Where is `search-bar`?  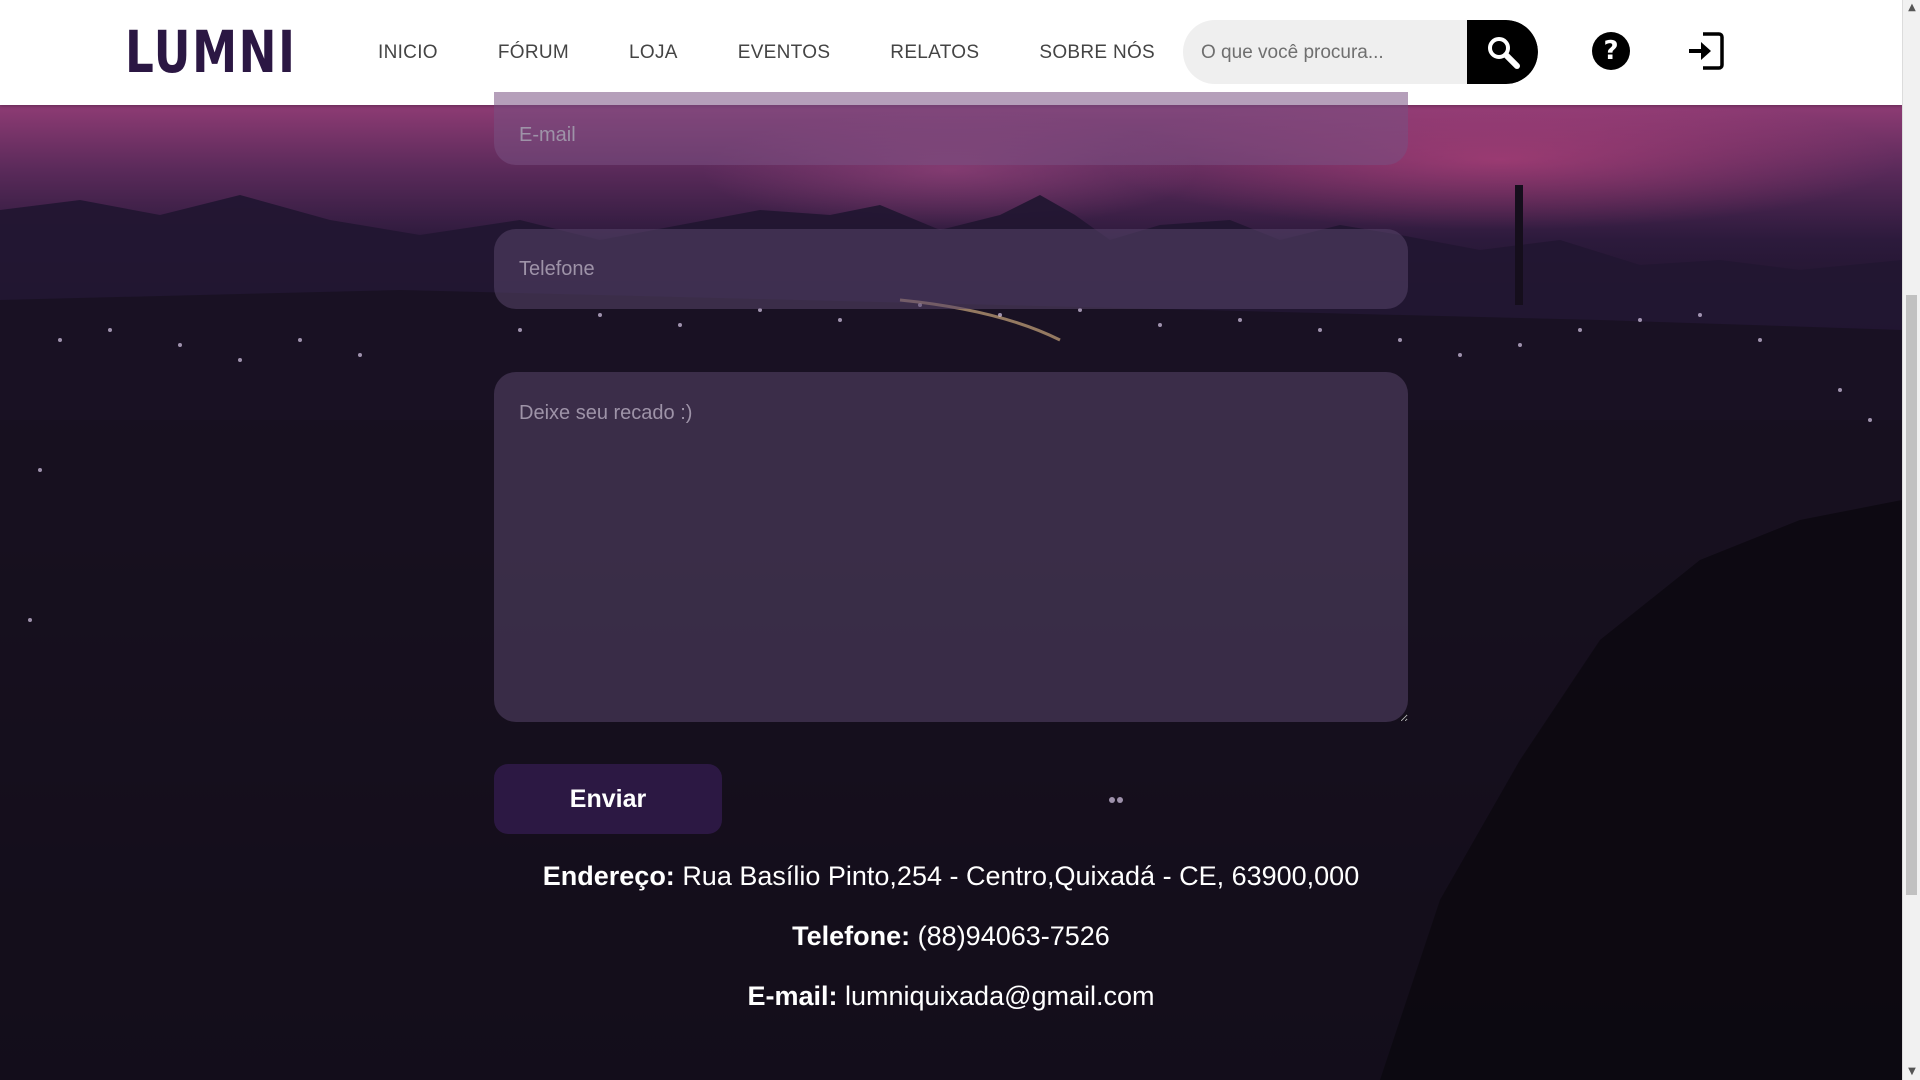 search-bar is located at coordinates (1360, 52).